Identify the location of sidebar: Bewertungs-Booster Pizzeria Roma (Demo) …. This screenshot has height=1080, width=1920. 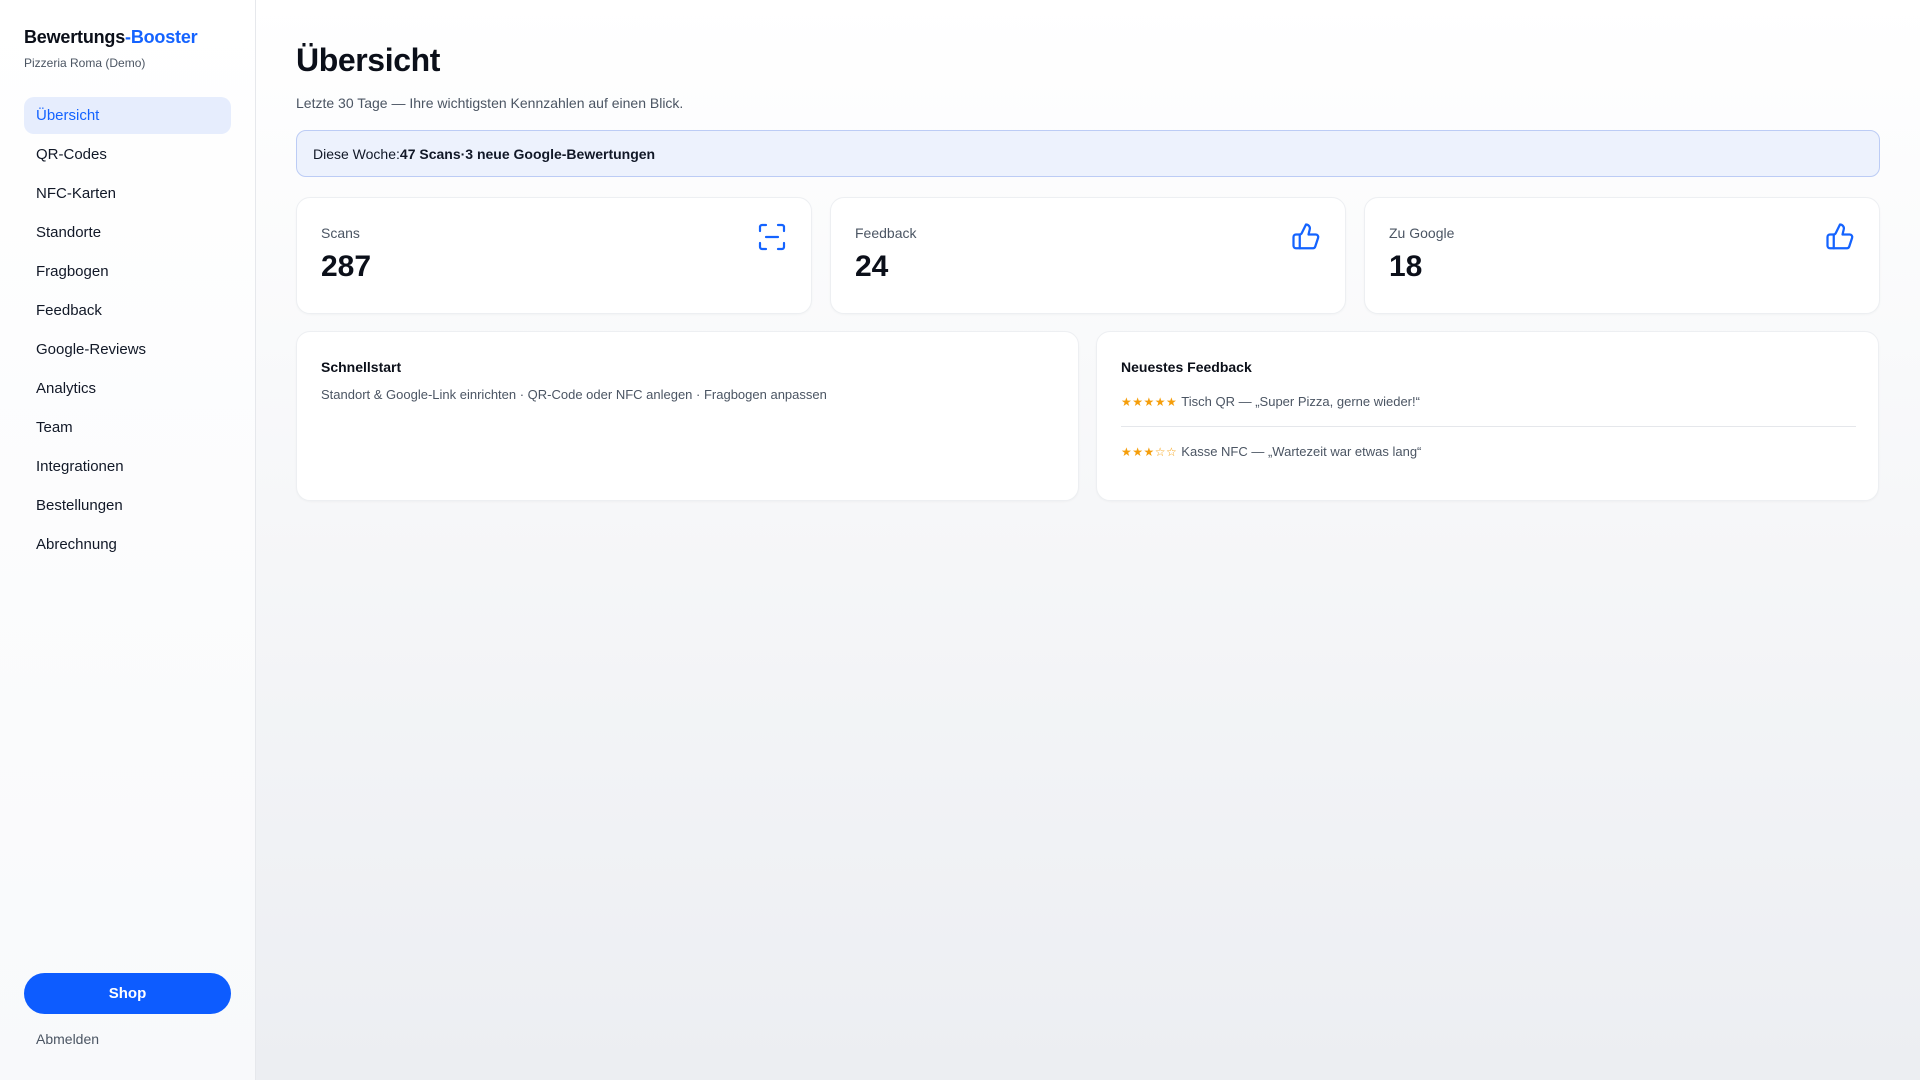
(128, 540).